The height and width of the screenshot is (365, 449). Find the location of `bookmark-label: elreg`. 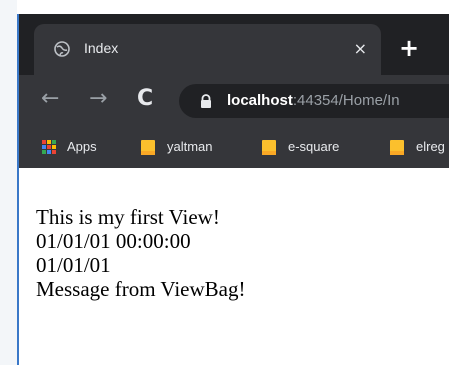

bookmark-label: elreg is located at coordinates (430, 146).